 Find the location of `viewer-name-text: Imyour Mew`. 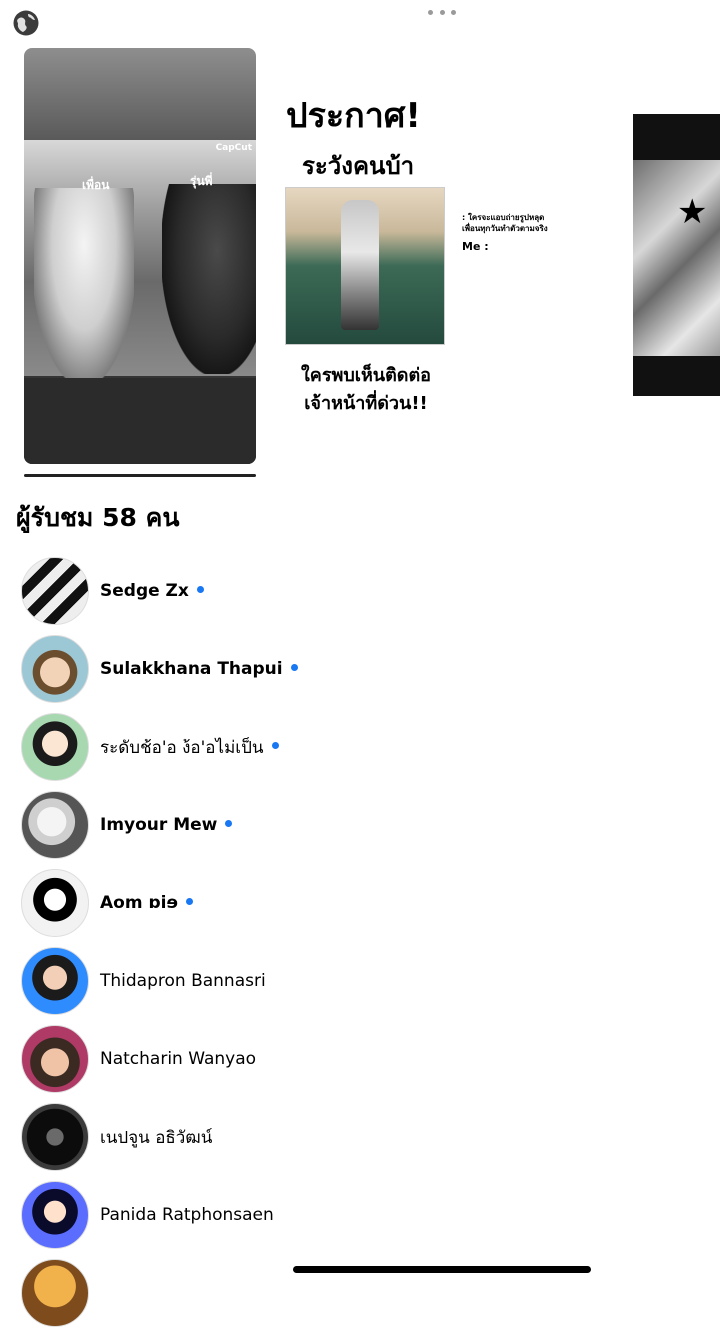

viewer-name-text: Imyour Mew is located at coordinates (159, 825).